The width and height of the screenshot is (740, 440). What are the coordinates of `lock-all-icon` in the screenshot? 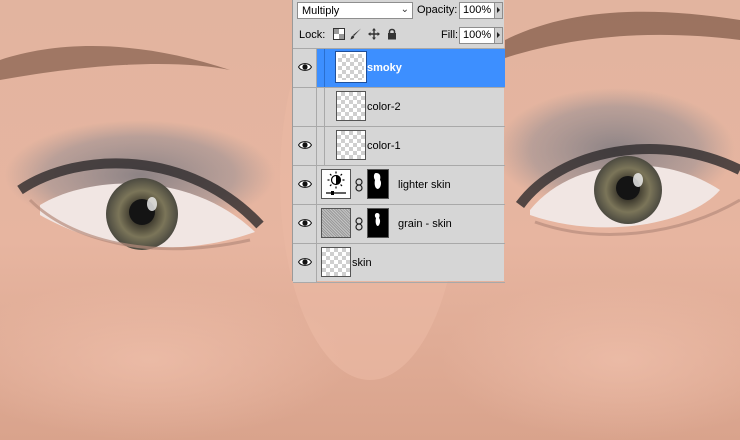 It's located at (392, 34).